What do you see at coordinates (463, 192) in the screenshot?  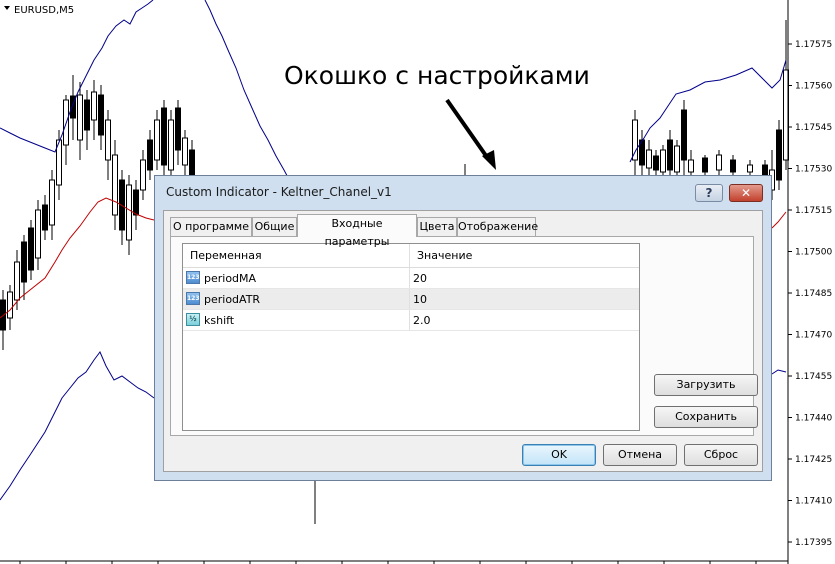 I see `dialog-titlebar: Custom Indicator - Keltner_Chanel_v1 ? ✕` at bounding box center [463, 192].